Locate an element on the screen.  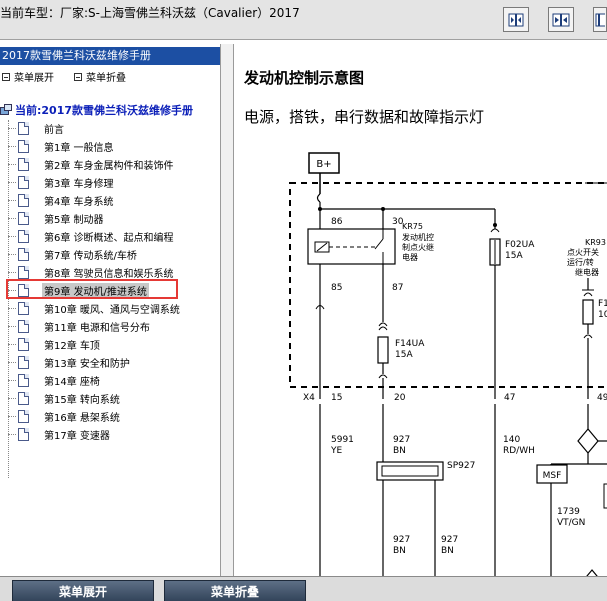
x4-pin-47: 47 is located at coordinates (509, 398).